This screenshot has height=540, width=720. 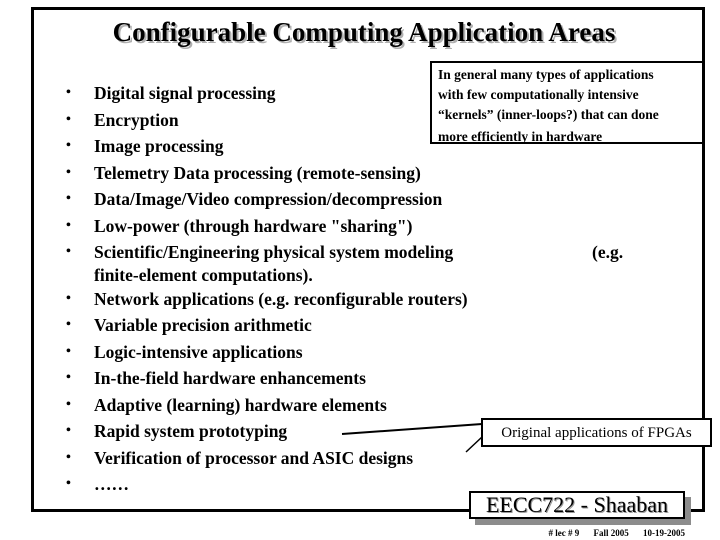 What do you see at coordinates (608, 252) in the screenshot?
I see `bullet-text-right: (e.g.` at bounding box center [608, 252].